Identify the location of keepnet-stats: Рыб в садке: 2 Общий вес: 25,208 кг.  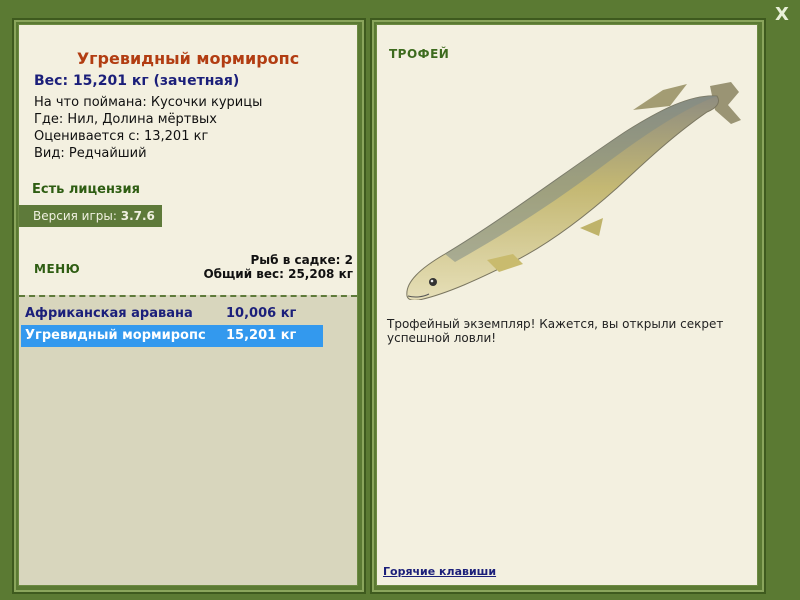
(278, 267).